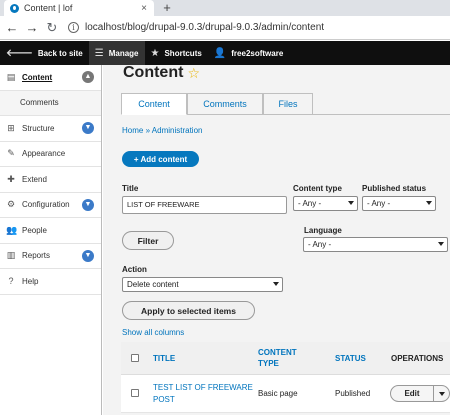  I want to click on action-select: Delete content, so click(202, 284).